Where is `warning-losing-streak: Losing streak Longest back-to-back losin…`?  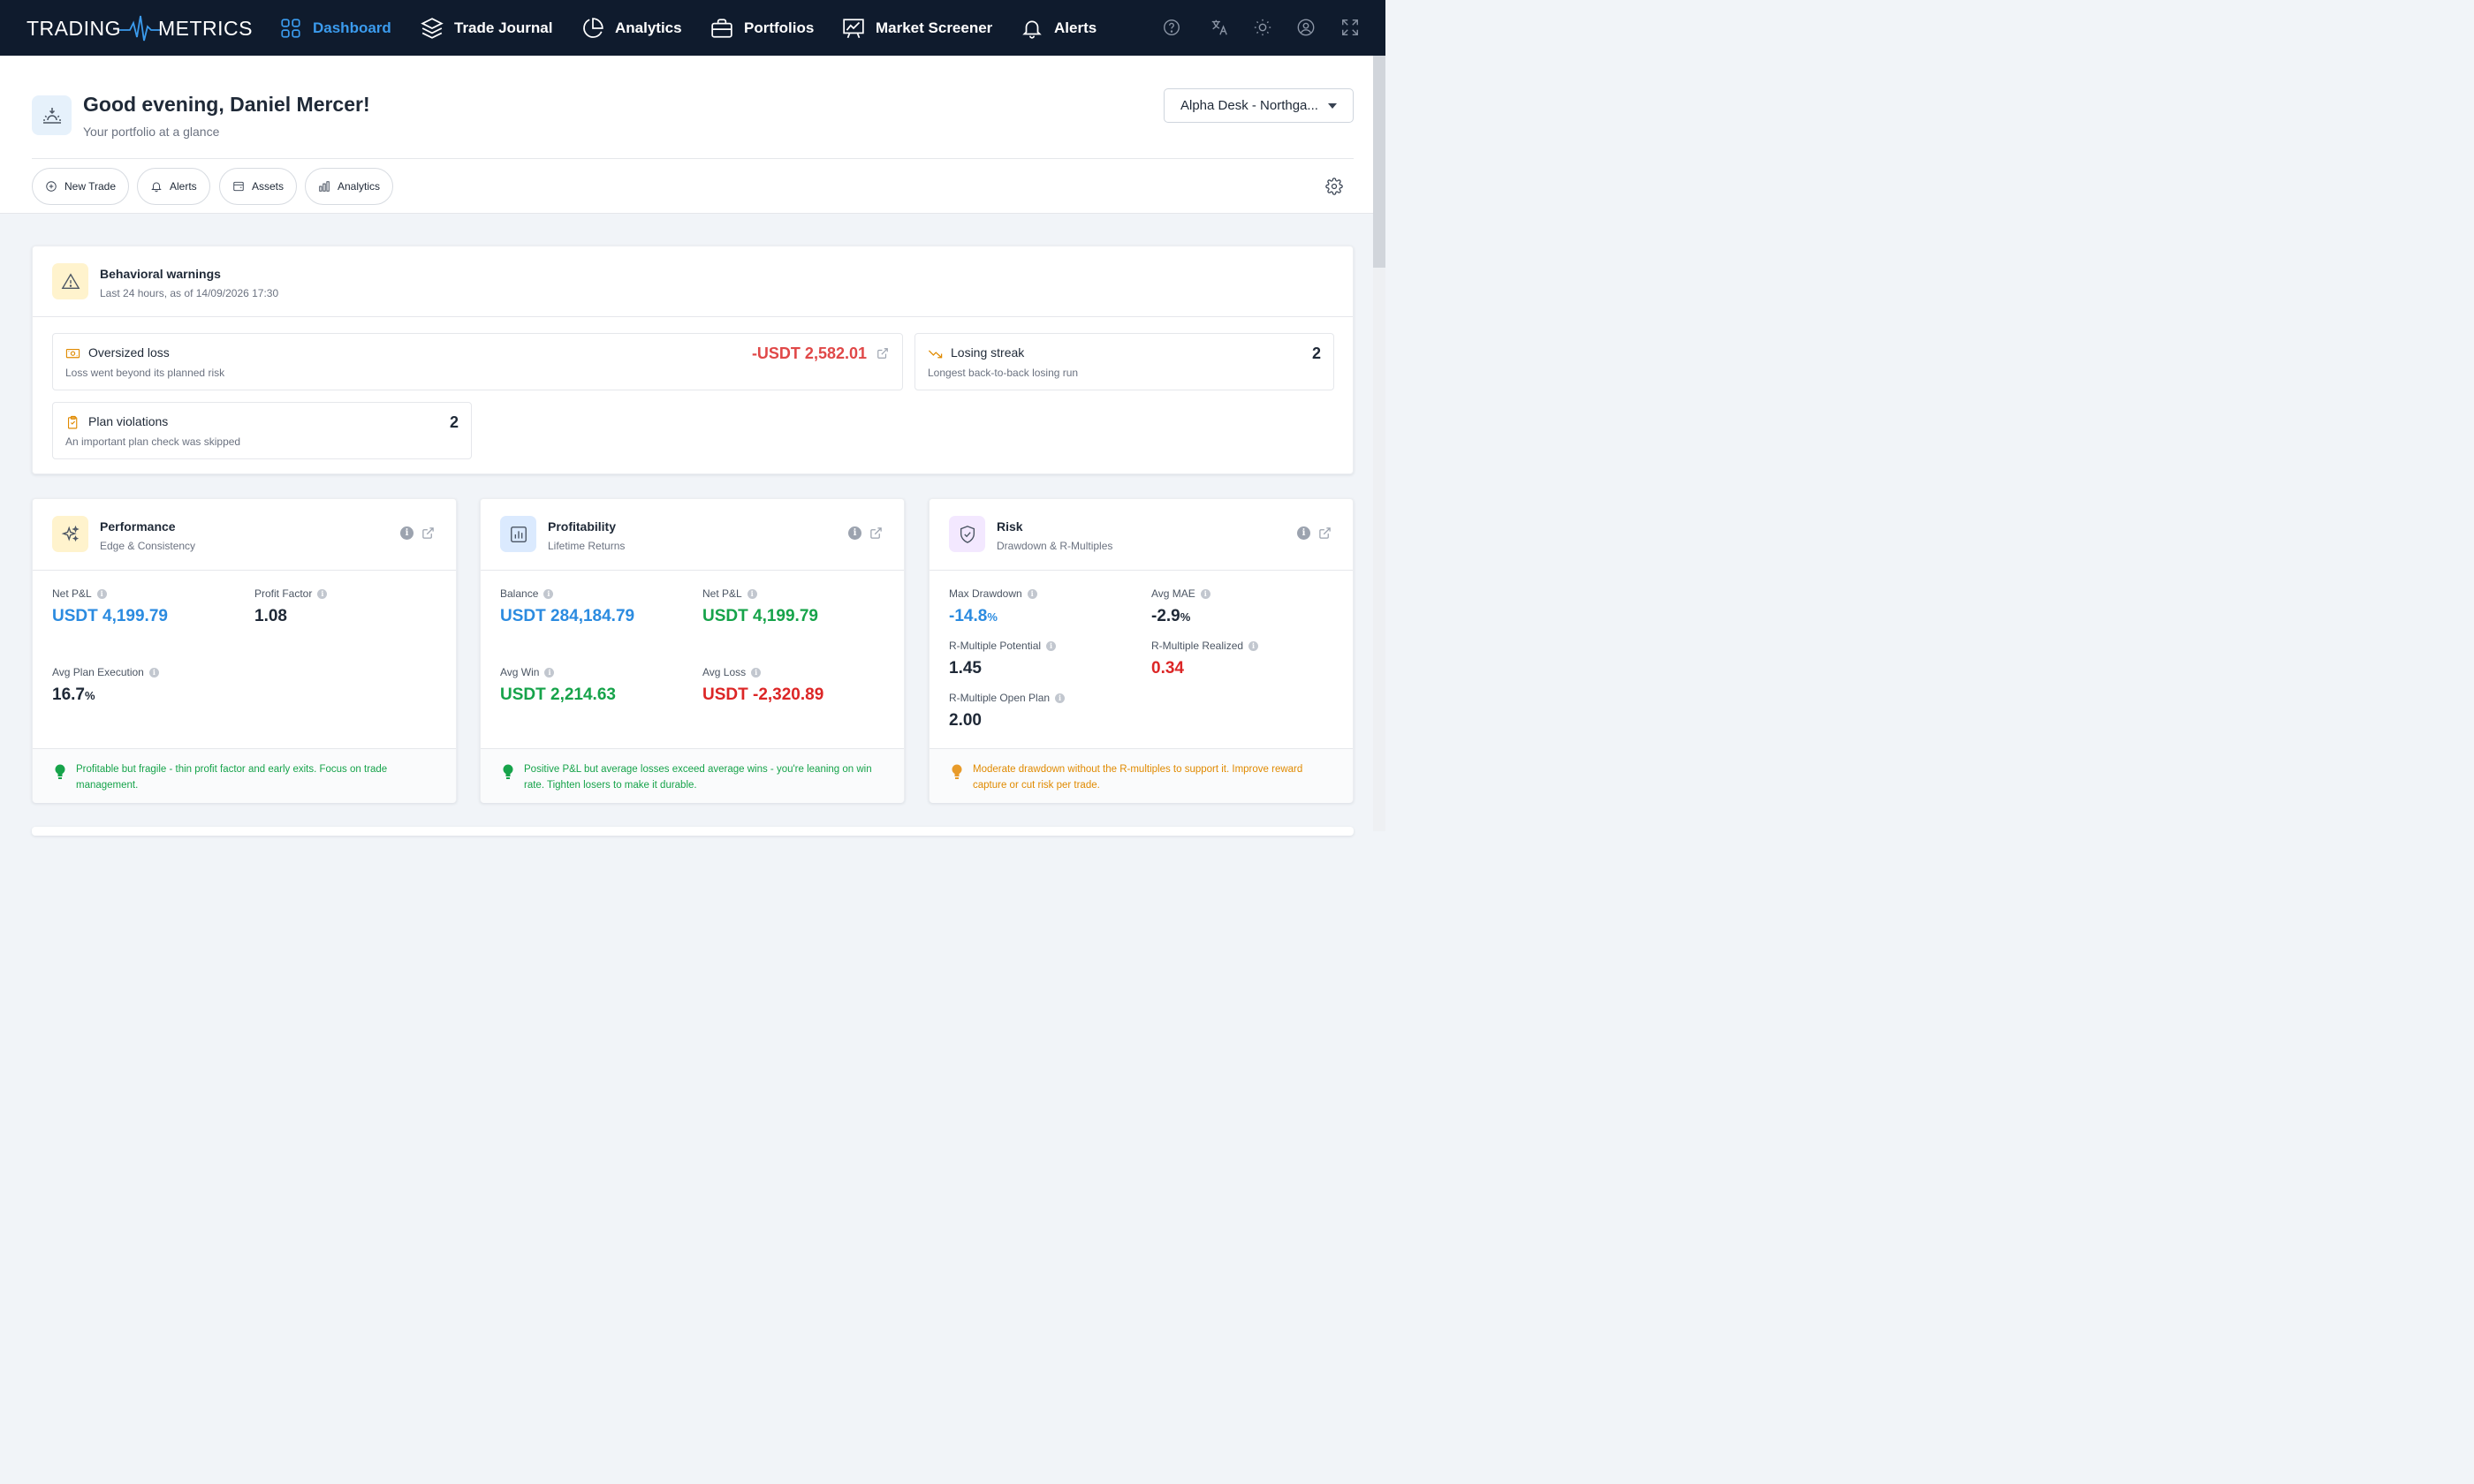 warning-losing-streak: Losing streak Longest back-to-back losin… is located at coordinates (1124, 361).